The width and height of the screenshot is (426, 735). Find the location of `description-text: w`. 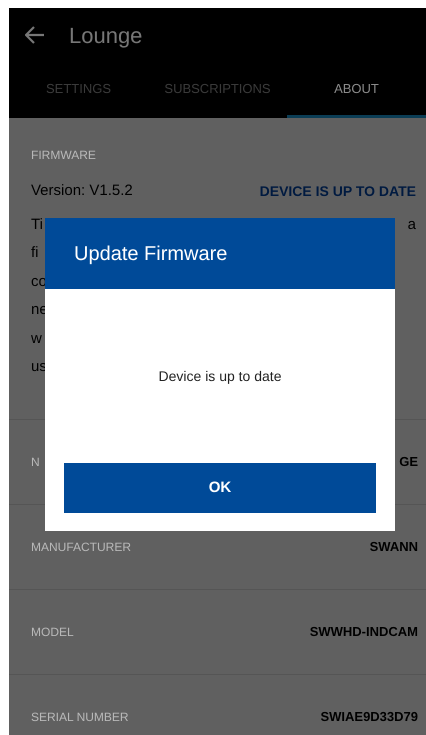

description-text: w is located at coordinates (36, 338).